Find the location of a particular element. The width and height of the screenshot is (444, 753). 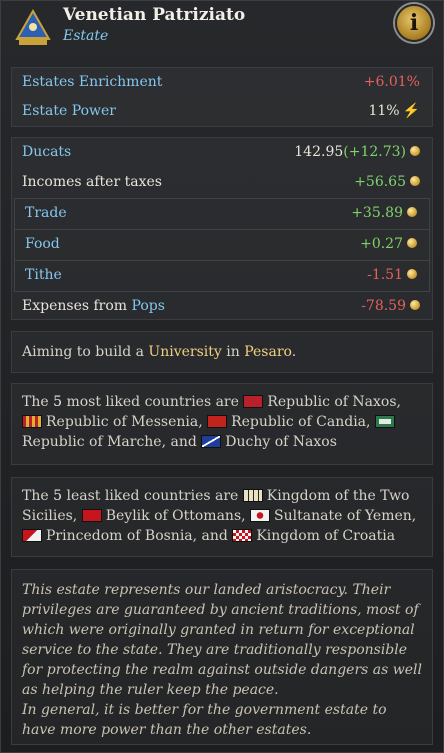

marche-flag-icon is located at coordinates (384, 421).